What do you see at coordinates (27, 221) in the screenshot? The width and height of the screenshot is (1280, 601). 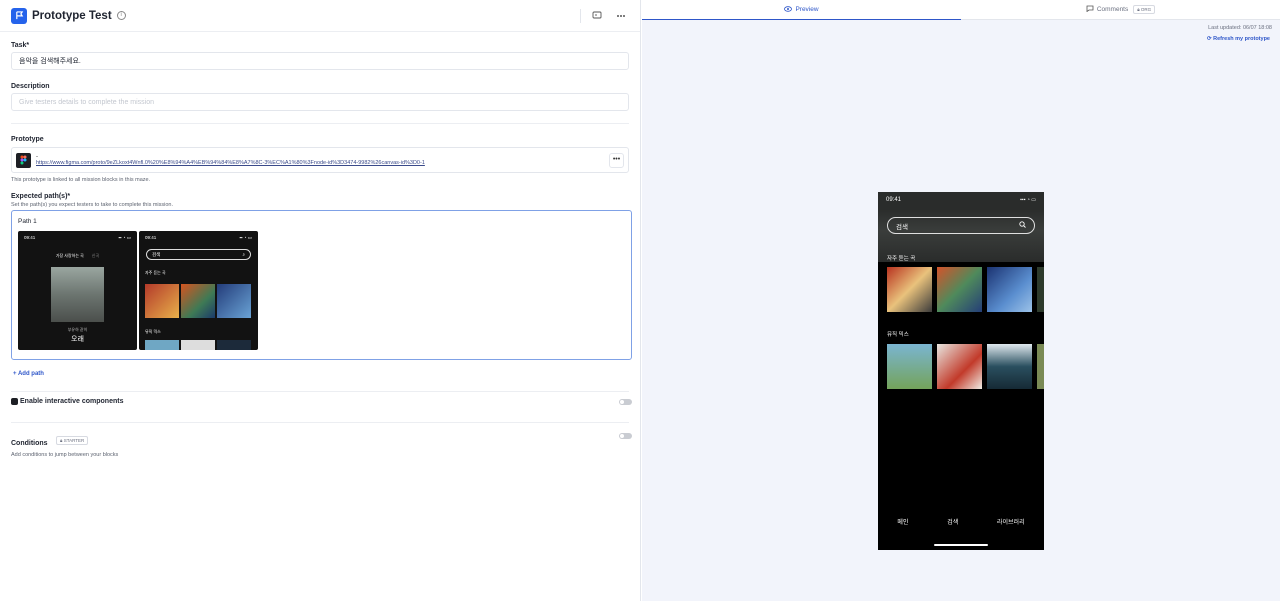 I see `path-label: Path 1` at bounding box center [27, 221].